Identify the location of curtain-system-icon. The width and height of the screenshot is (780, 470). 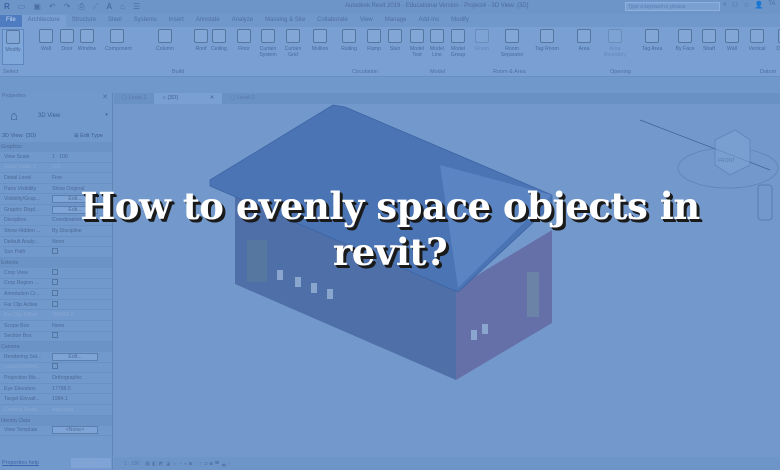
(268, 36).